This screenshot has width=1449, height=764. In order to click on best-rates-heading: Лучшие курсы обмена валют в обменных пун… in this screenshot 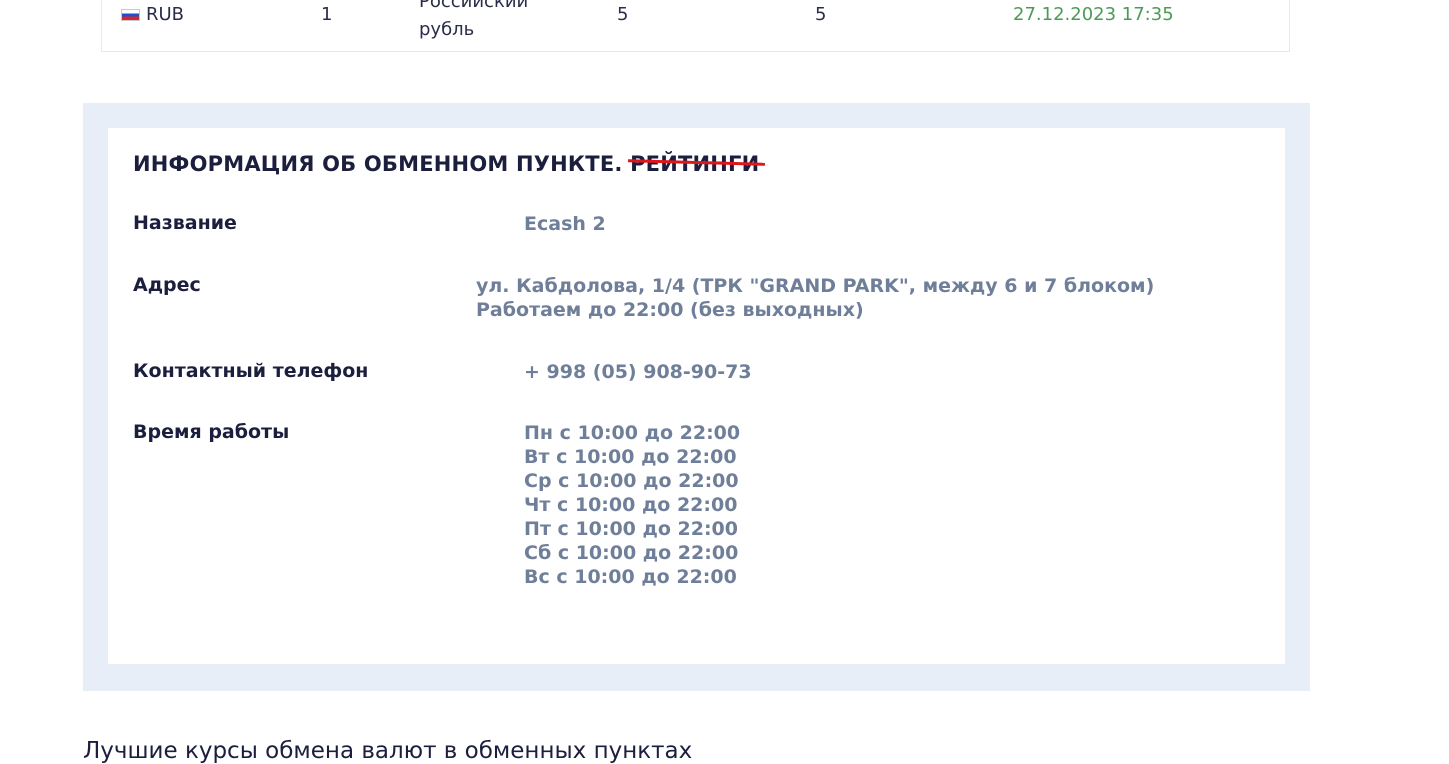, I will do `click(388, 751)`.